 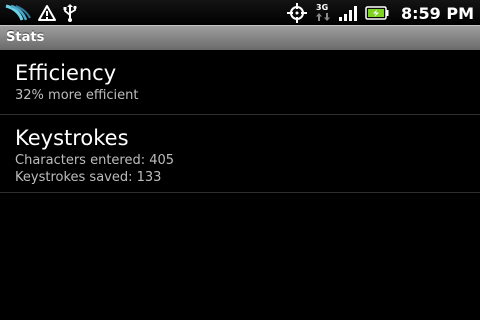 What do you see at coordinates (88, 177) in the screenshot?
I see `stat-item-detail: Keystrokes saved: 133` at bounding box center [88, 177].